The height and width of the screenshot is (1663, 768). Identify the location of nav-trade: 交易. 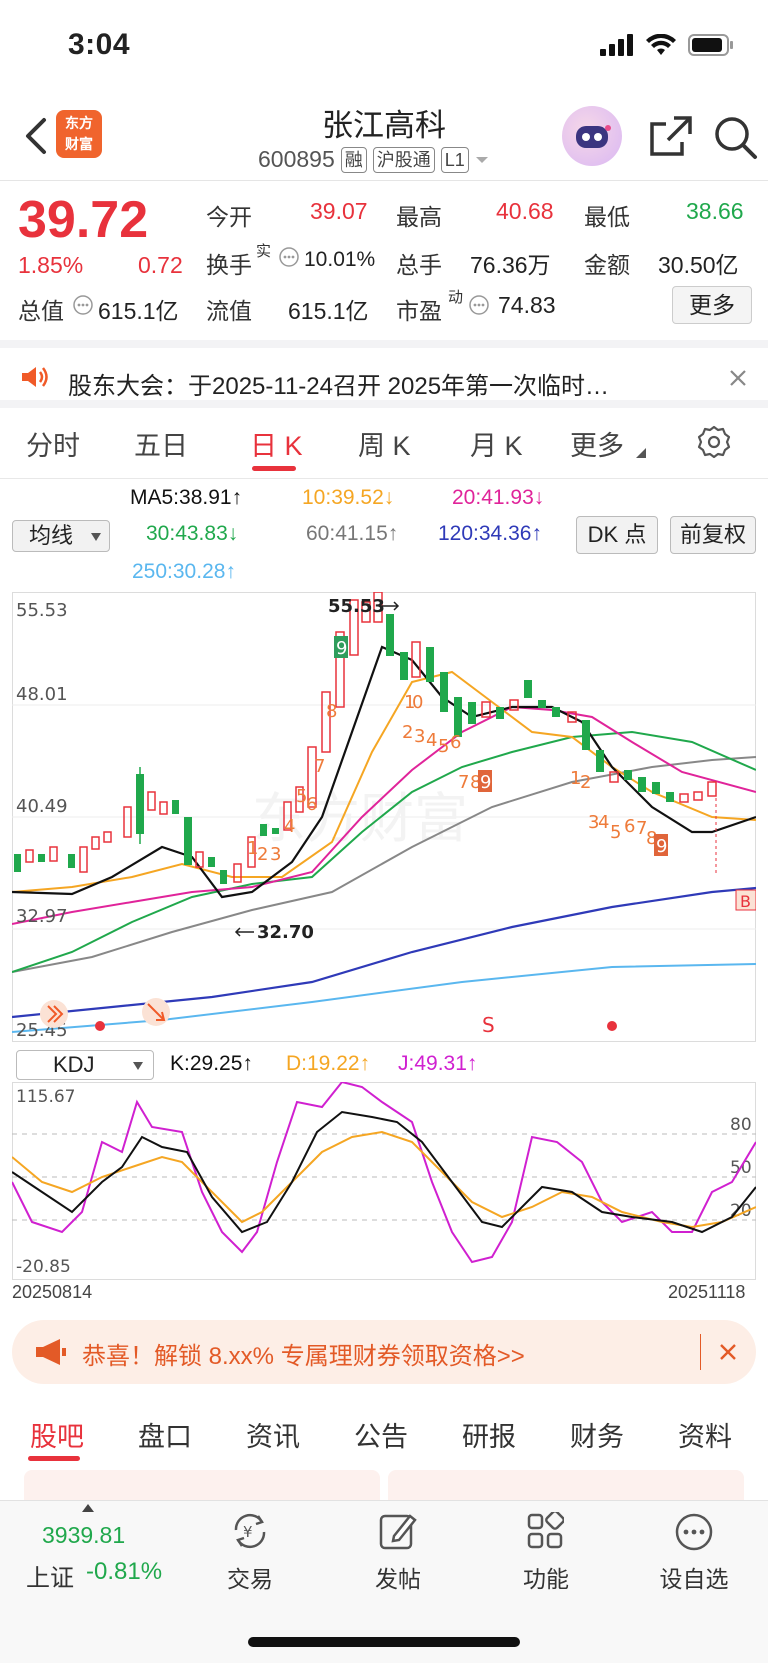
(250, 1577).